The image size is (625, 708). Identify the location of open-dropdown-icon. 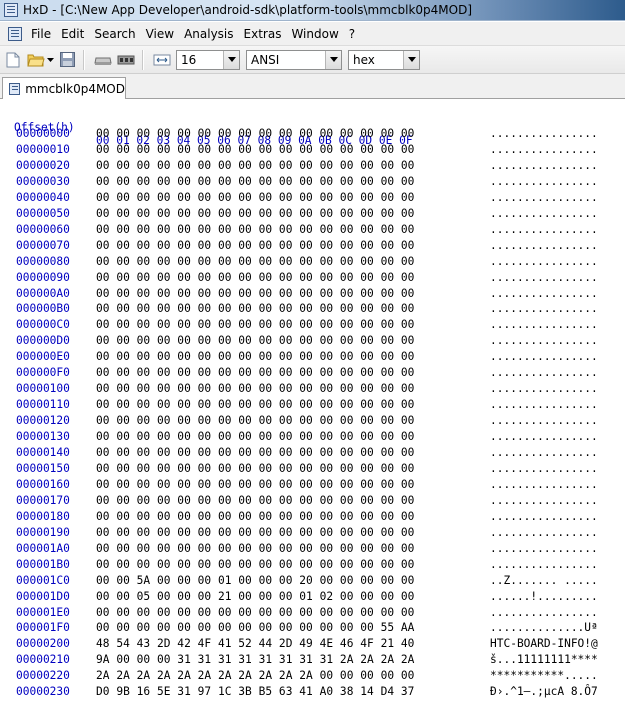
(50, 60).